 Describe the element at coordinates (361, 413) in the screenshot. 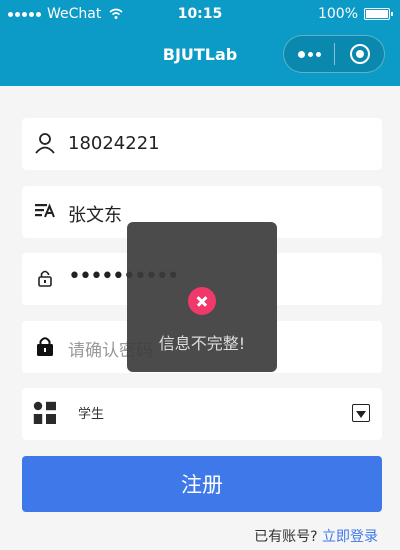

I see `dropdown-icon` at that location.